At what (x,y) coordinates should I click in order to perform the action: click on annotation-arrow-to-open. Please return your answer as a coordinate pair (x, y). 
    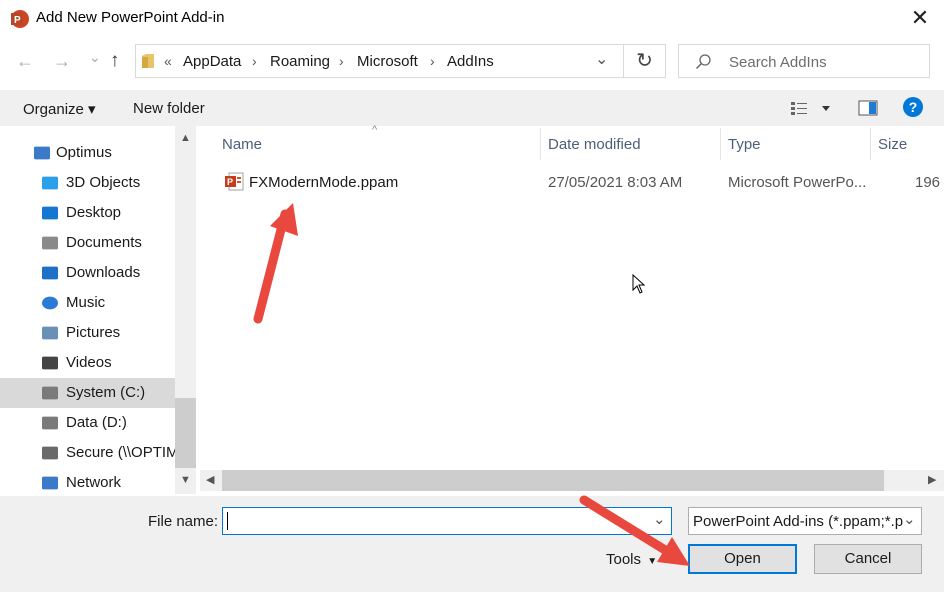
    Looking at the image, I should click on (634, 530).